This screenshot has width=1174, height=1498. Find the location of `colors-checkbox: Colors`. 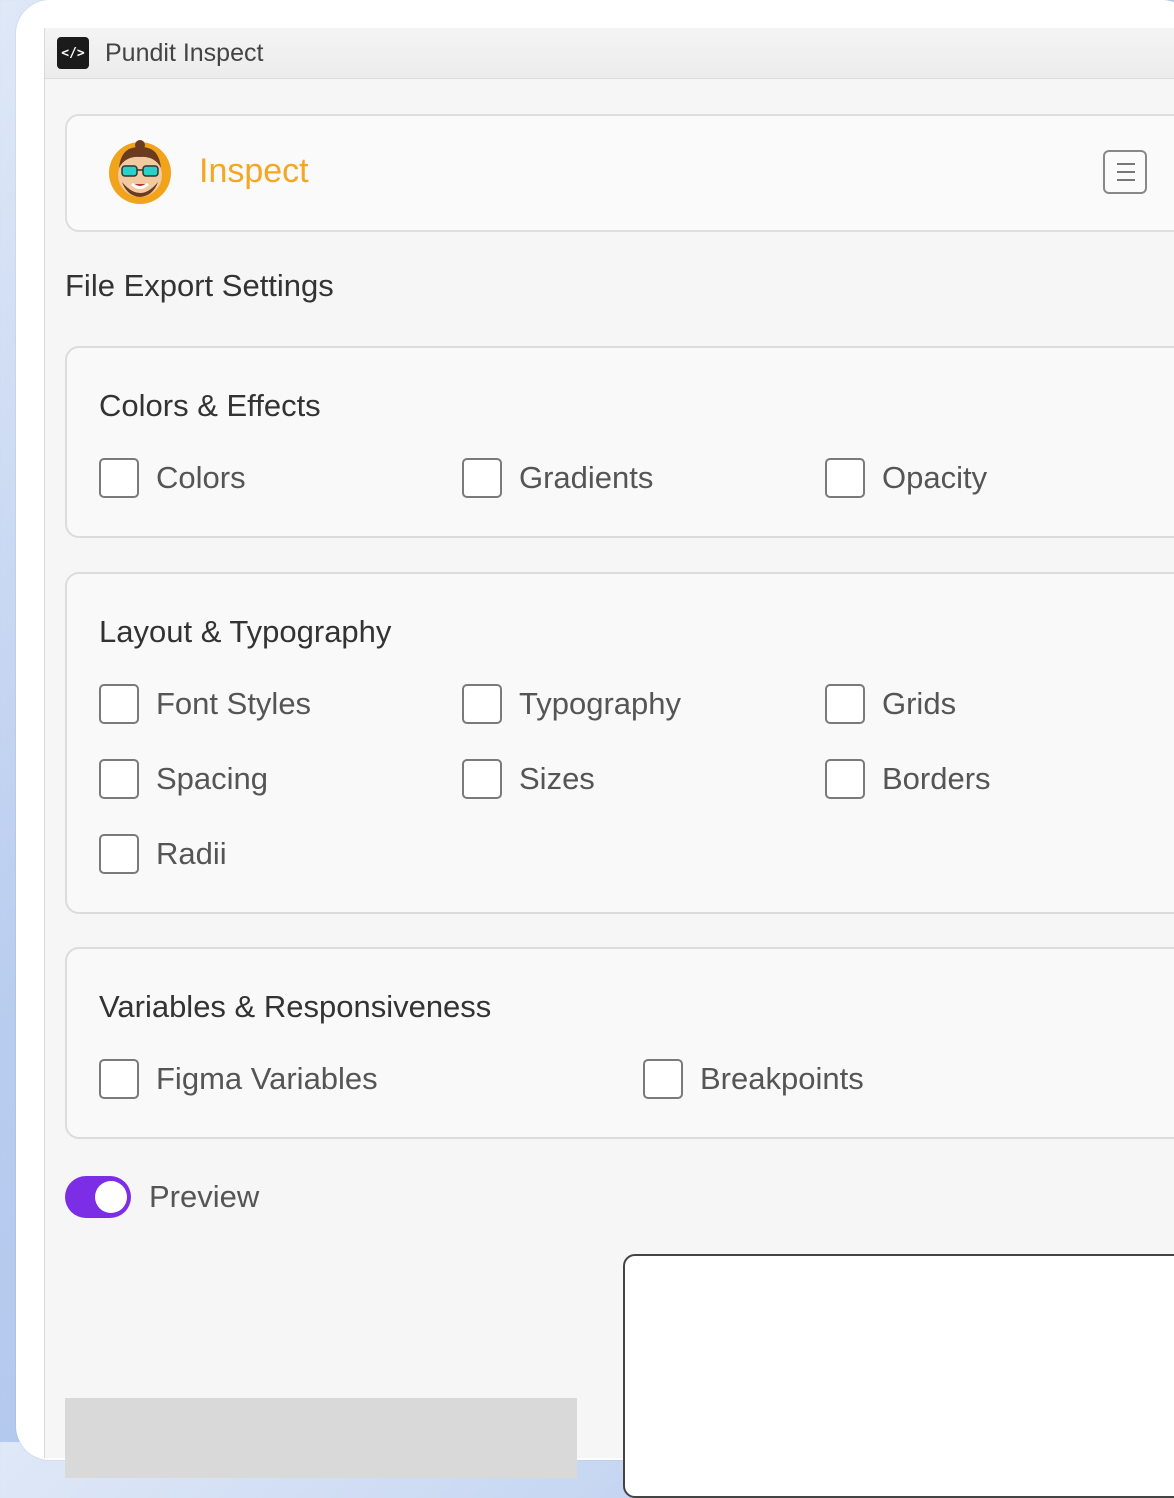

colors-checkbox: Colors is located at coordinates (172, 478).